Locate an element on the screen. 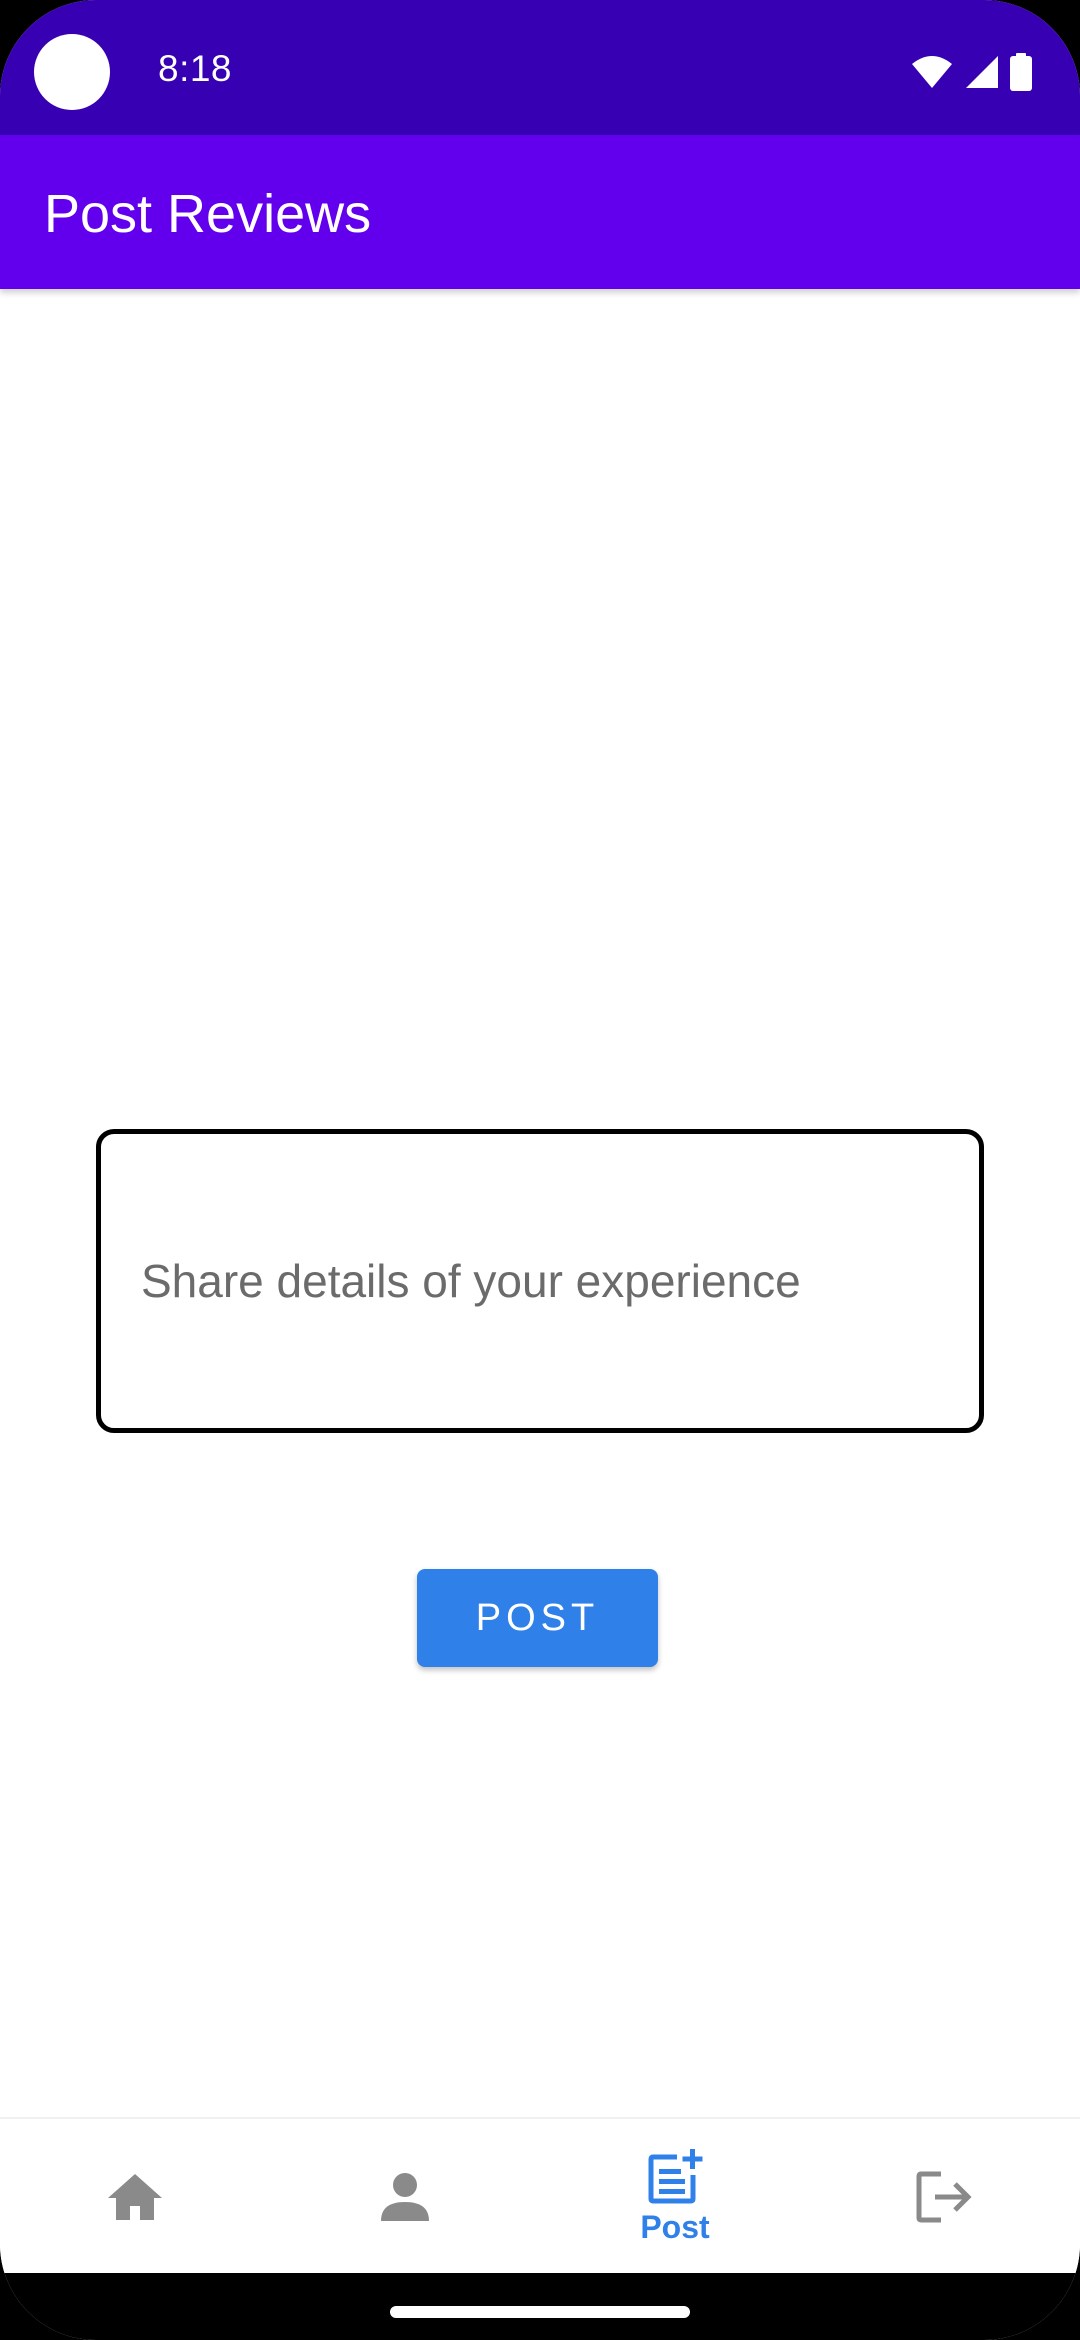 This screenshot has width=1080, height=2340. post-button: POST is located at coordinates (537, 1618).